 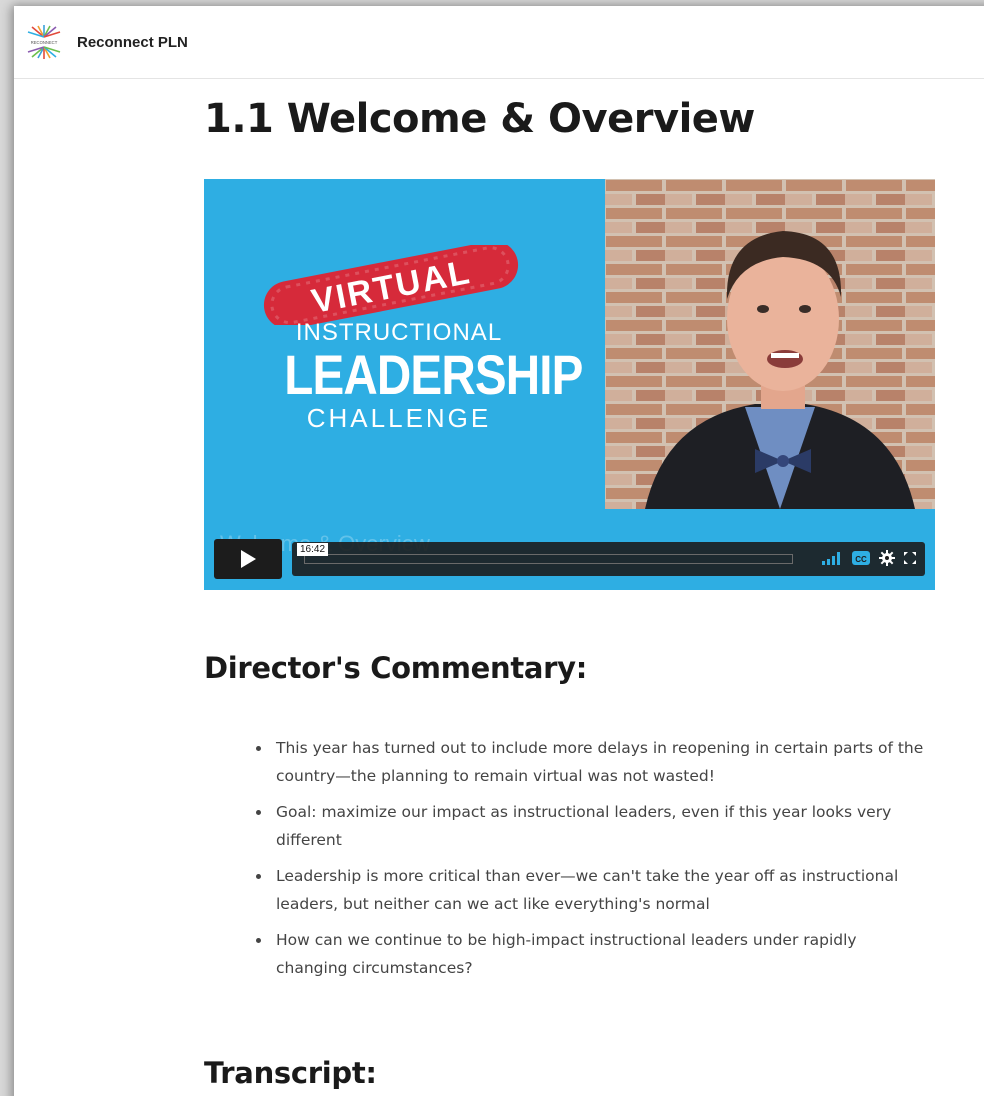 I want to click on transcript-heading: Transcript:, so click(x=290, y=1073).